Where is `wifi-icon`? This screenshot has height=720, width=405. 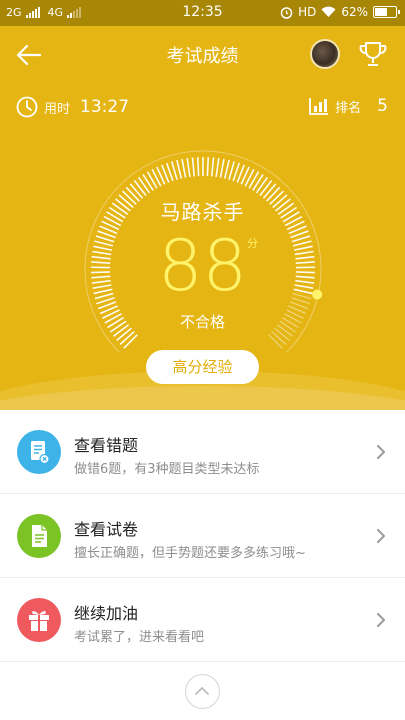 wifi-icon is located at coordinates (328, 12).